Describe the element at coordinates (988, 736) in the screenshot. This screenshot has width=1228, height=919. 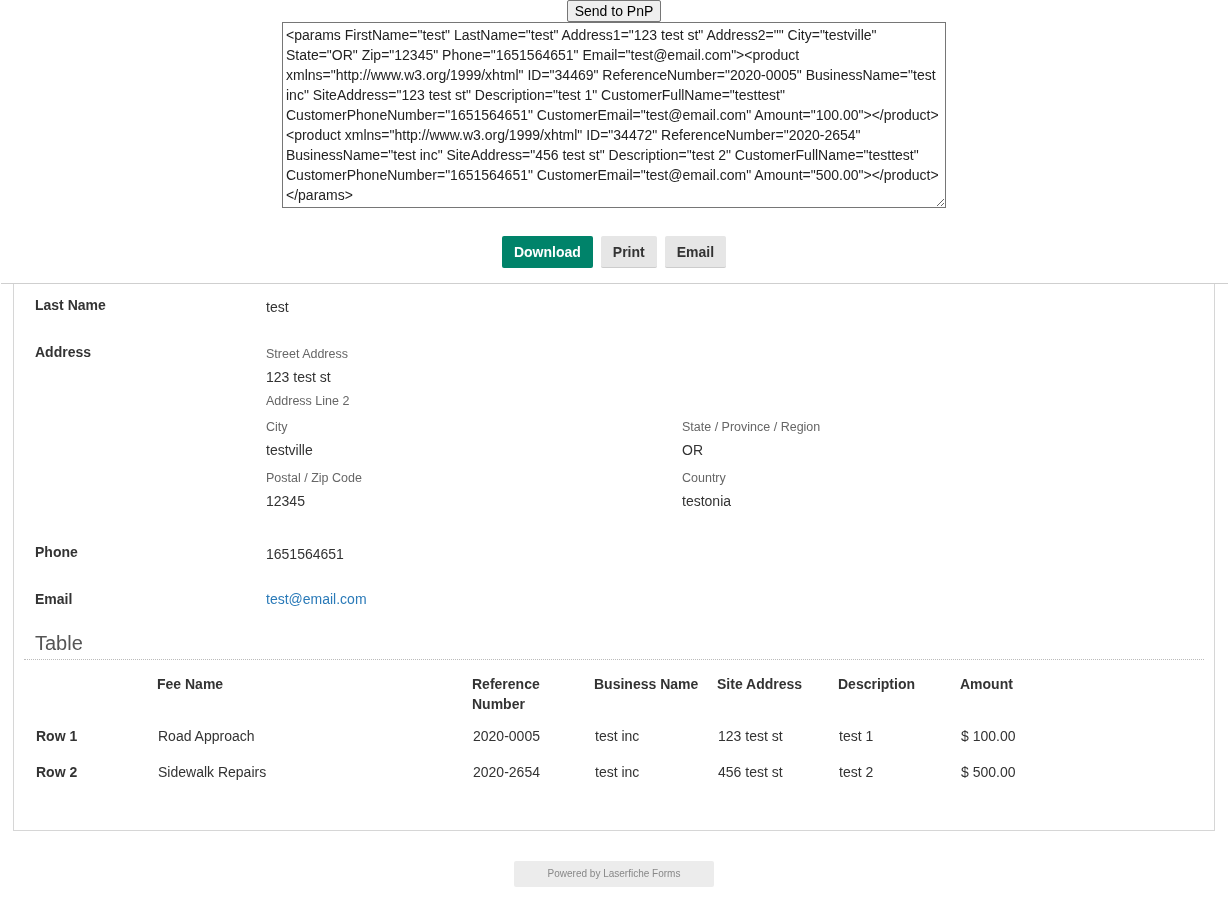
I see `table-cell: $ 100.00` at that location.